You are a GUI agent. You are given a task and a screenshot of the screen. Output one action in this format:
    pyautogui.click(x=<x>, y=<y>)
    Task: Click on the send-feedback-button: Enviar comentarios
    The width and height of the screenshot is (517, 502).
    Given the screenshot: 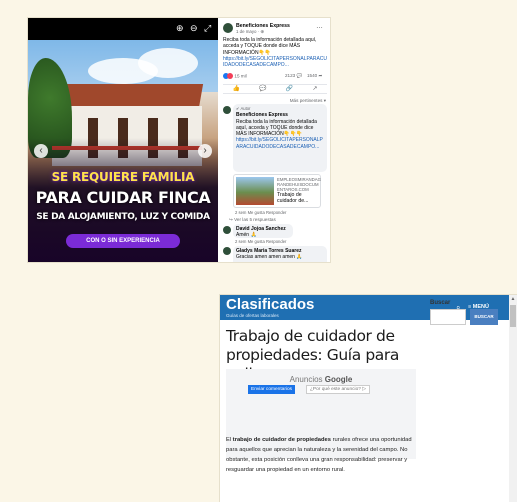 What is the action you would take?
    pyautogui.click(x=272, y=389)
    